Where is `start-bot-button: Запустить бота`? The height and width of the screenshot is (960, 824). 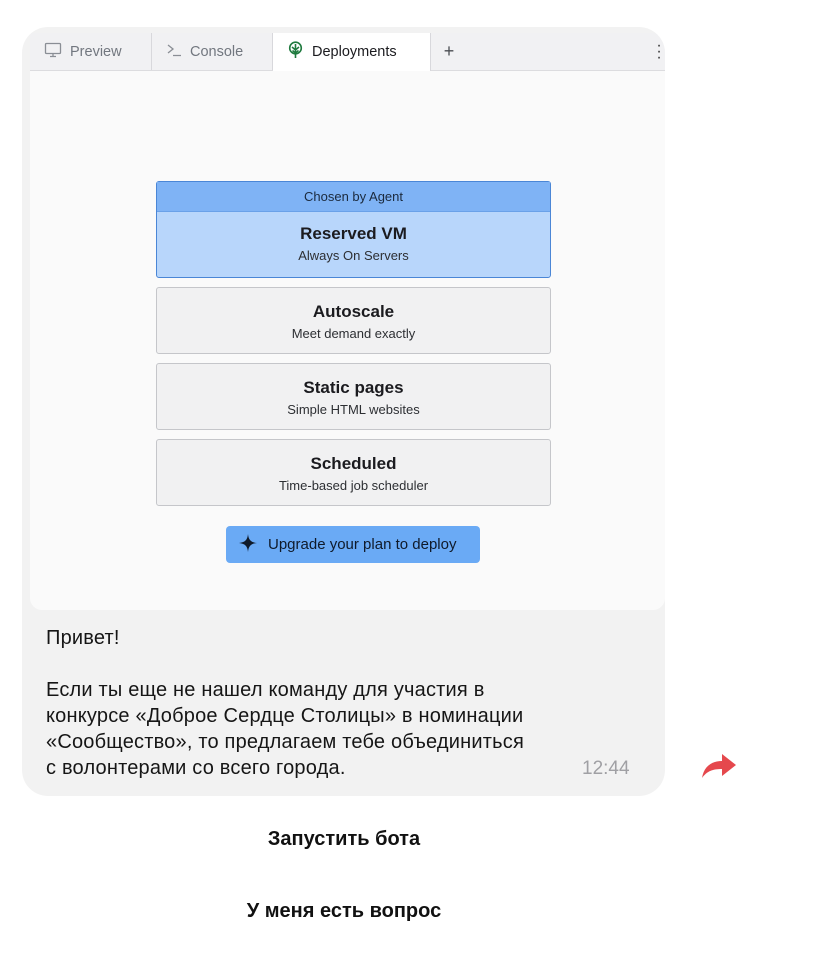
start-bot-button: Запустить бота is located at coordinates (344, 839).